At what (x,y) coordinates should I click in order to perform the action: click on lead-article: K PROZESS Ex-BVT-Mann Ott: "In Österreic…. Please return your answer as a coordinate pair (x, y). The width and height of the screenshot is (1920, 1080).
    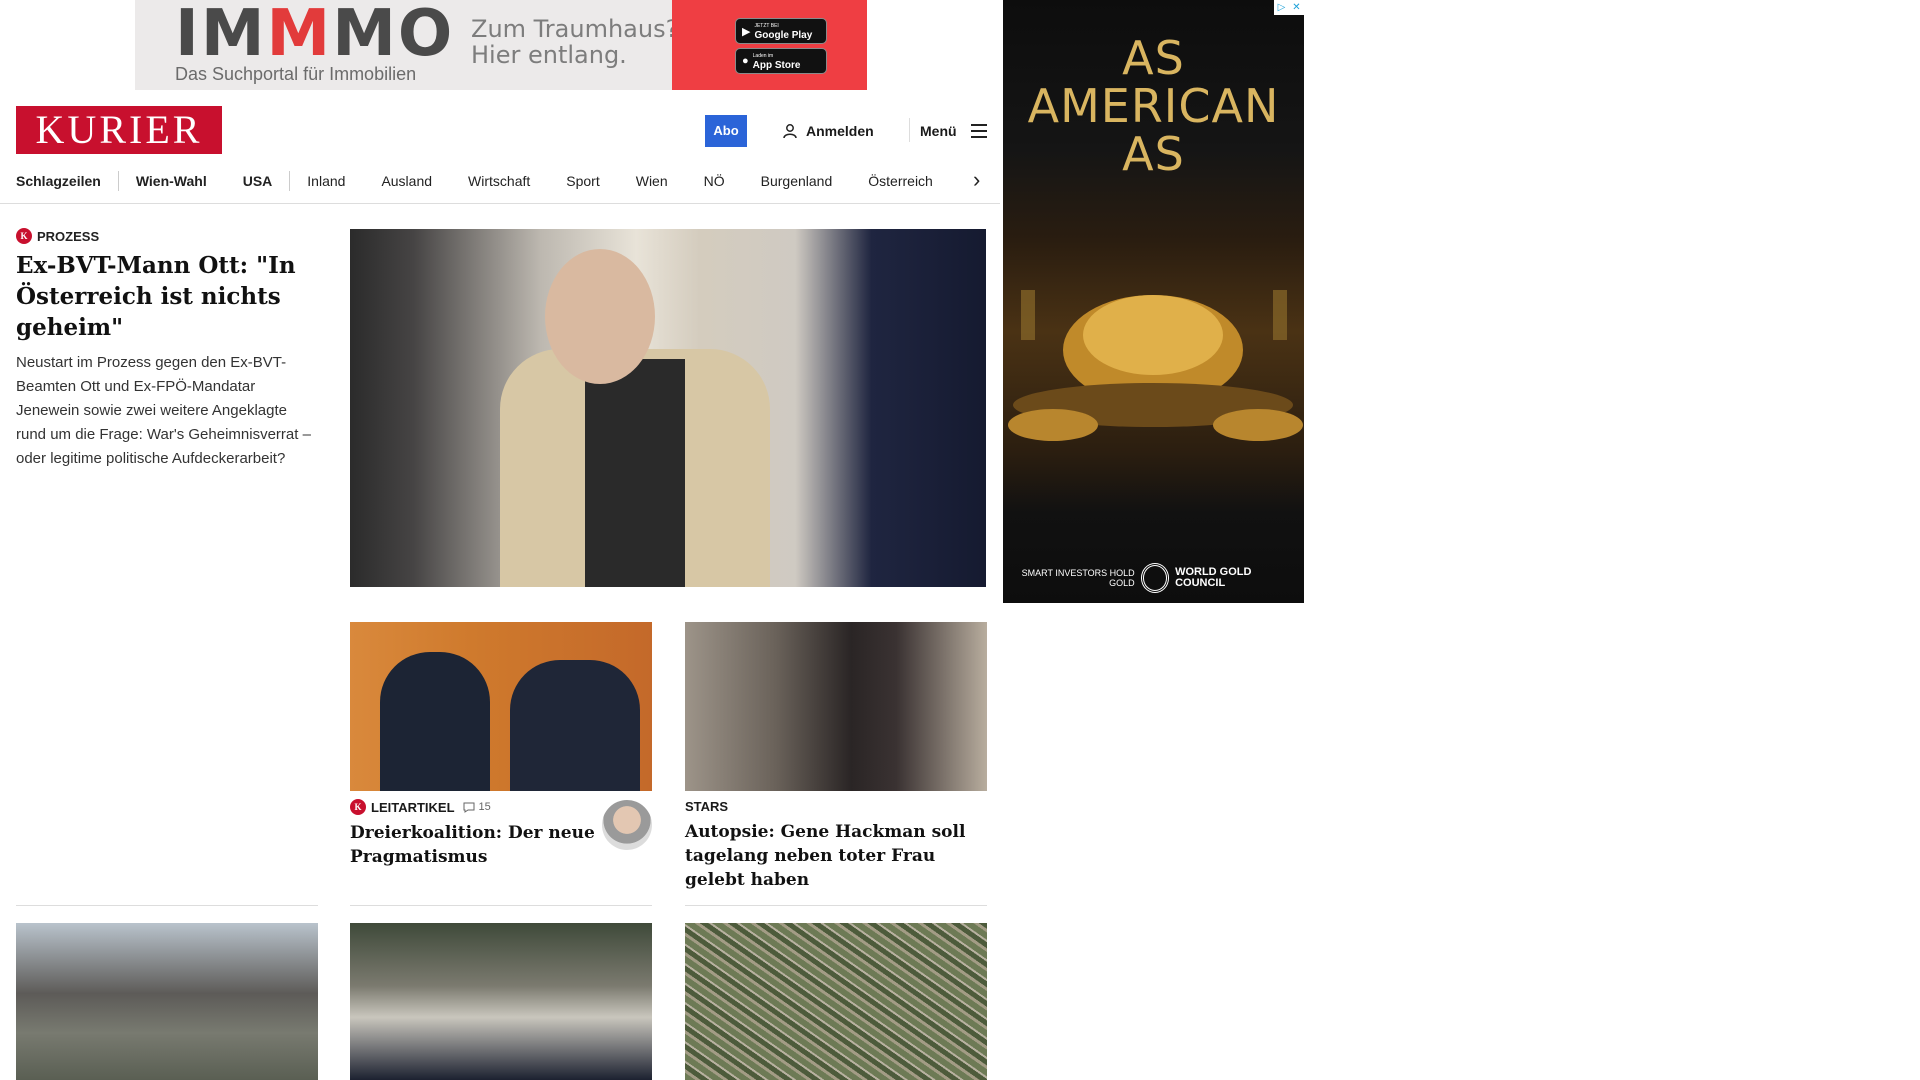
    Looking at the image, I should click on (168, 349).